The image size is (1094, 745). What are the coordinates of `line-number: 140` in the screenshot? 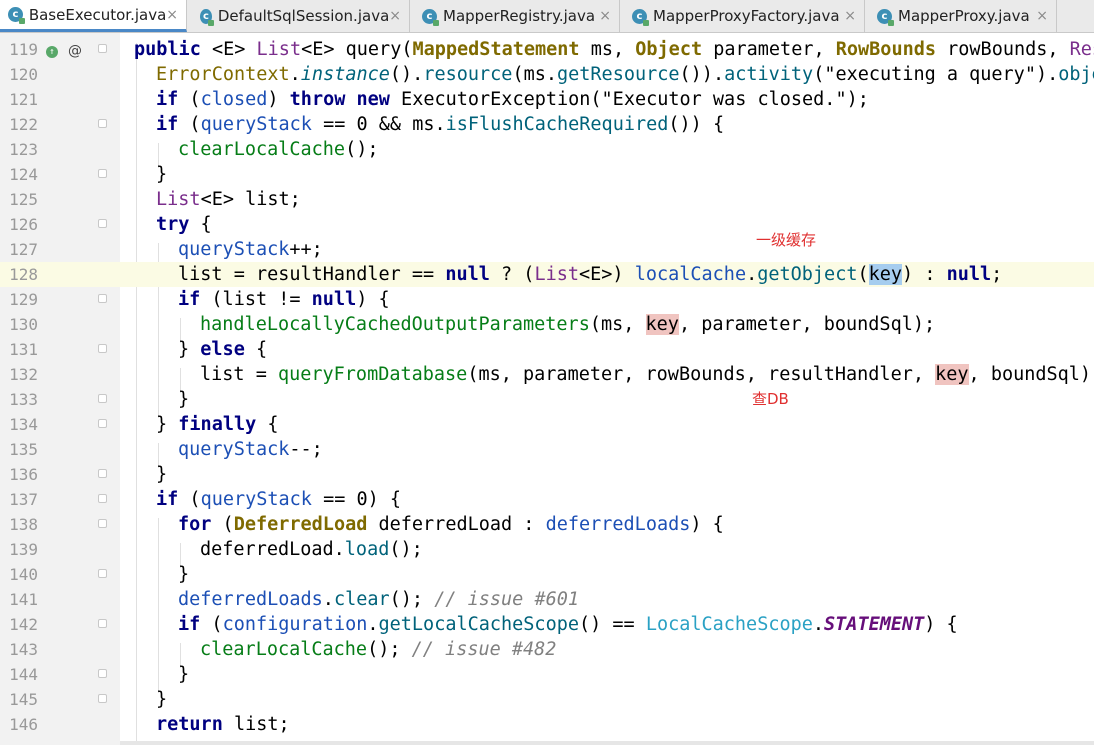 It's located at (23, 574).